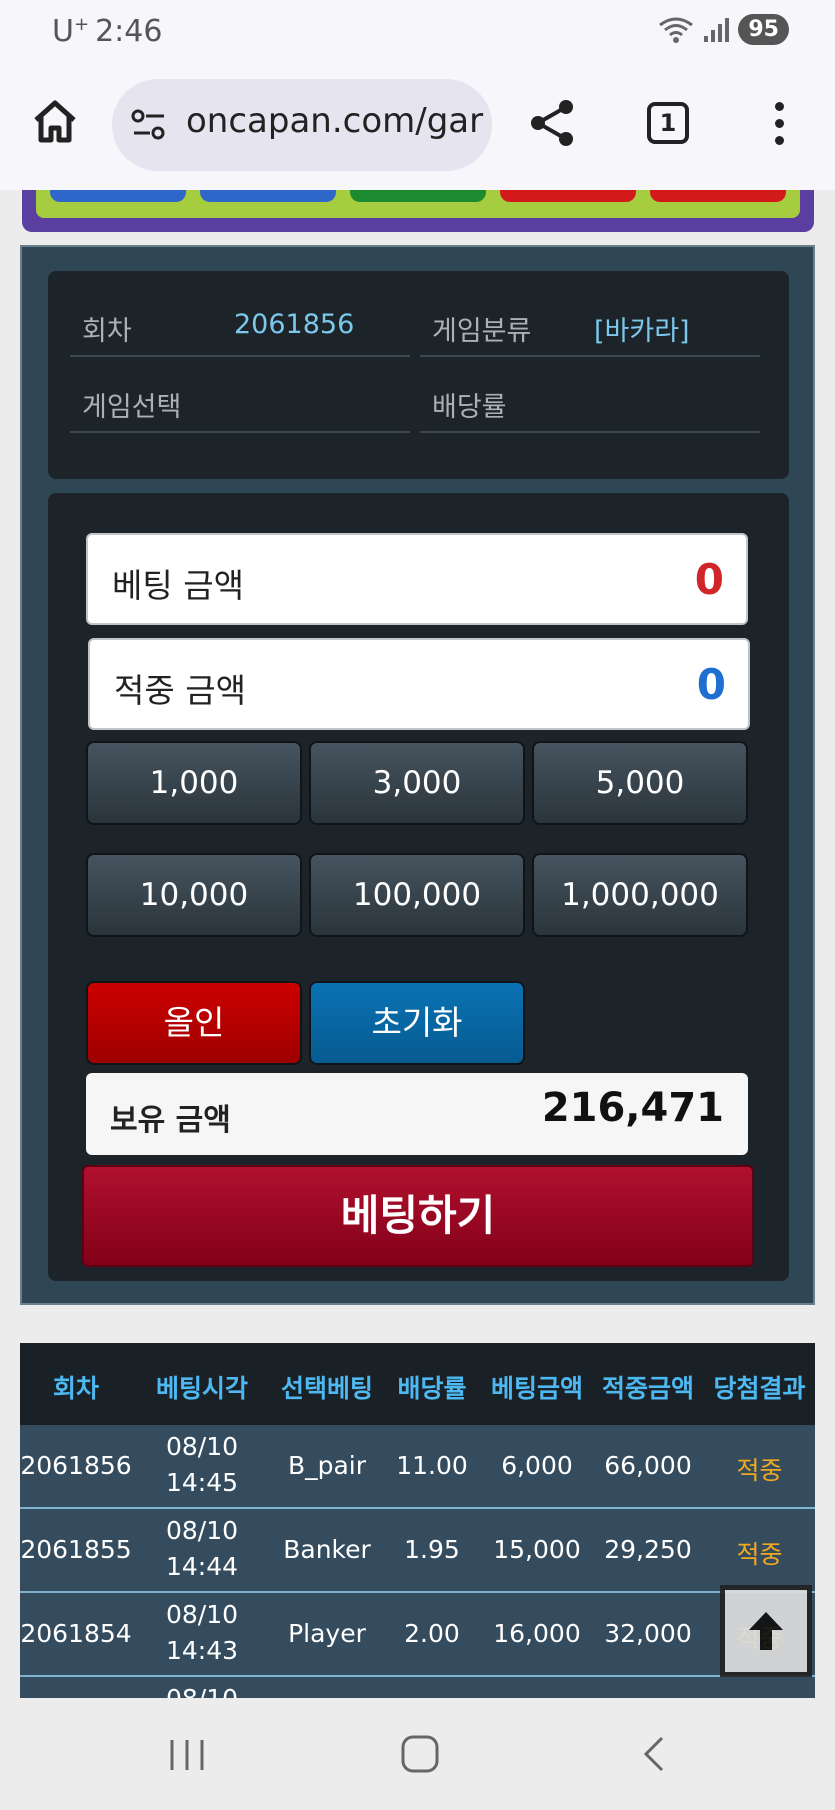 The image size is (835, 1810). Describe the element at coordinates (759, 1388) in the screenshot. I see `header-result: 당첨결과` at that location.